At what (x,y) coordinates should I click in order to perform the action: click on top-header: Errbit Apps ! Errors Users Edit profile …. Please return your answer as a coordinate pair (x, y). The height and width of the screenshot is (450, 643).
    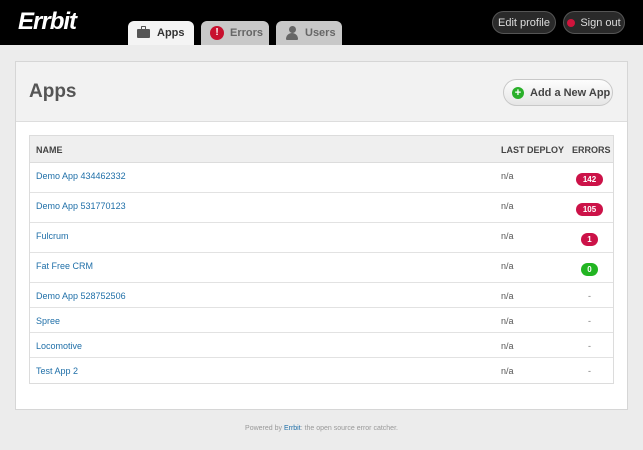
    Looking at the image, I should click on (321, 22).